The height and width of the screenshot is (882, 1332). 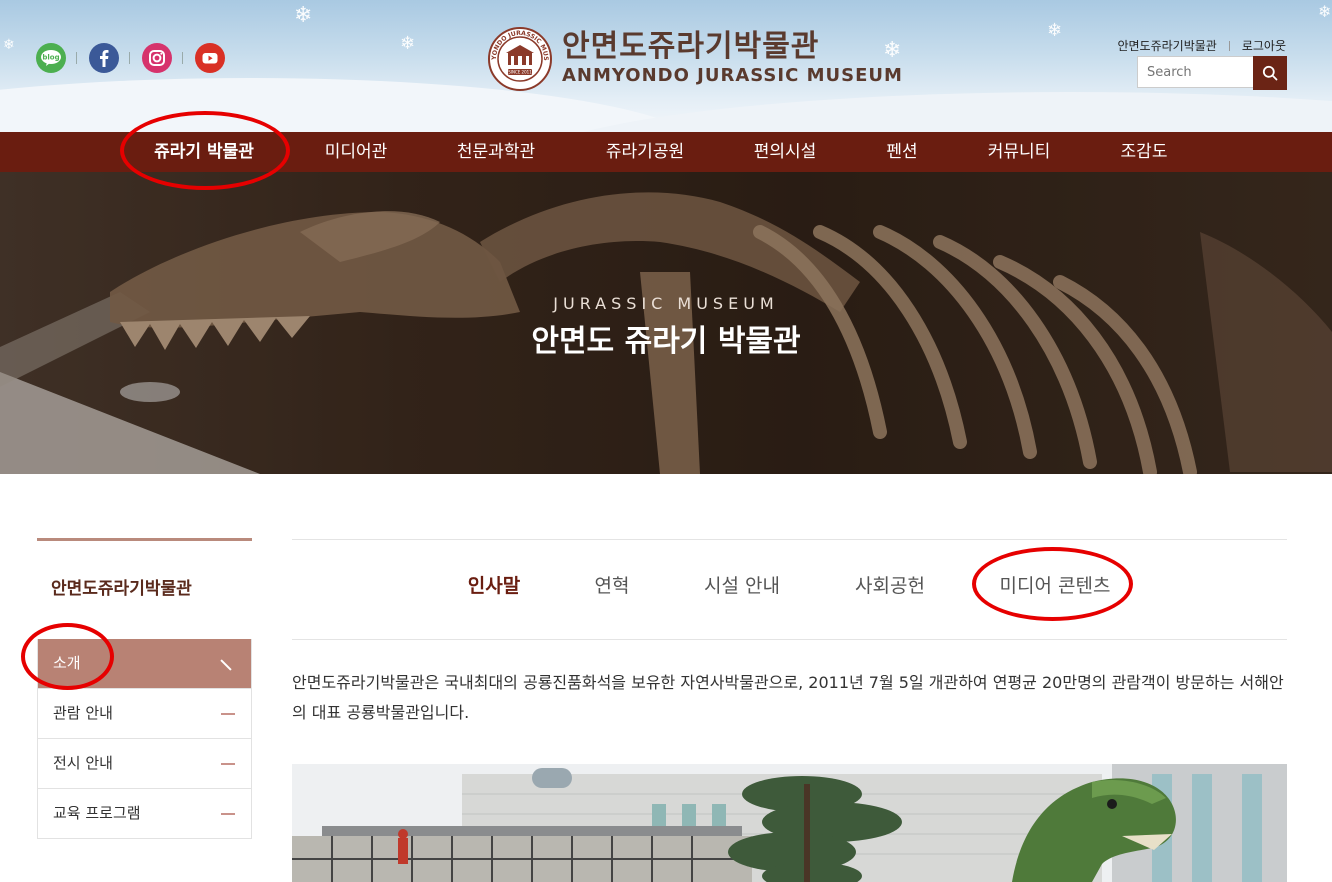 I want to click on sidebar-title: 안면도쥬라기박물관, so click(x=121, y=589).